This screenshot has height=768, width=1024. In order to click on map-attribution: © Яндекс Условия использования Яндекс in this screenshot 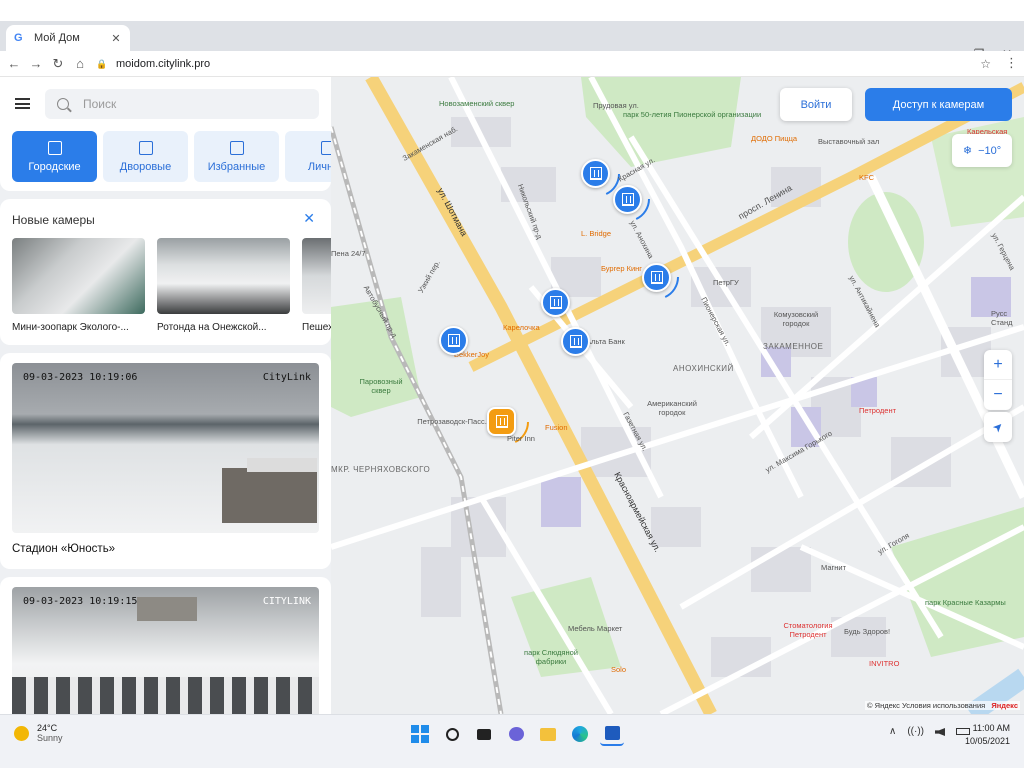, I will do `click(942, 705)`.